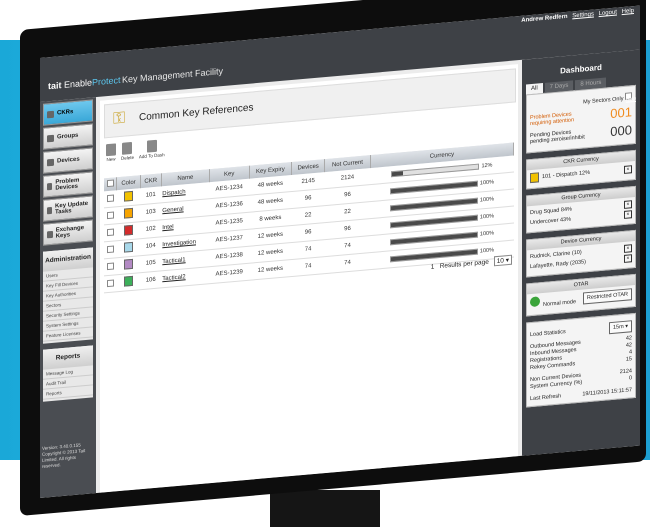  I want to click on brand-logo: tait EnableProtect, so click(84, 83).